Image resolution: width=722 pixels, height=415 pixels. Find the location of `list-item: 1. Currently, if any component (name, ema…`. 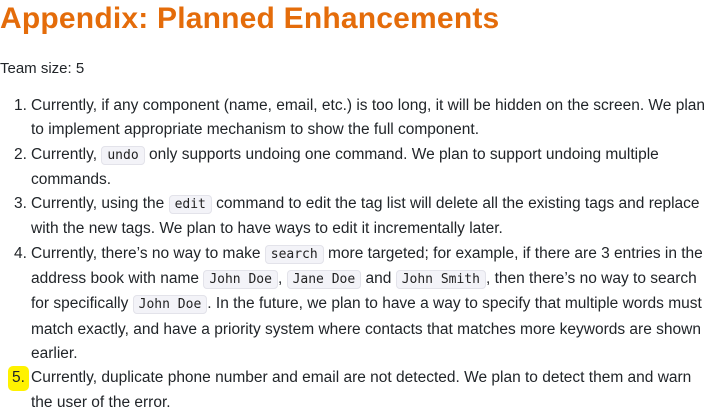

list-item: 1. Currently, if any component (name, ema… is located at coordinates (361, 118).